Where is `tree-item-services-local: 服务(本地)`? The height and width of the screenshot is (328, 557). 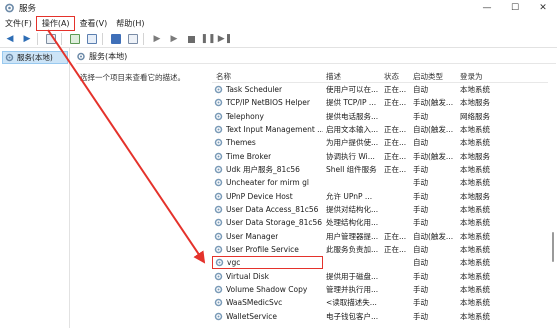
tree-item-services-local: 服务(本地) is located at coordinates (35, 57).